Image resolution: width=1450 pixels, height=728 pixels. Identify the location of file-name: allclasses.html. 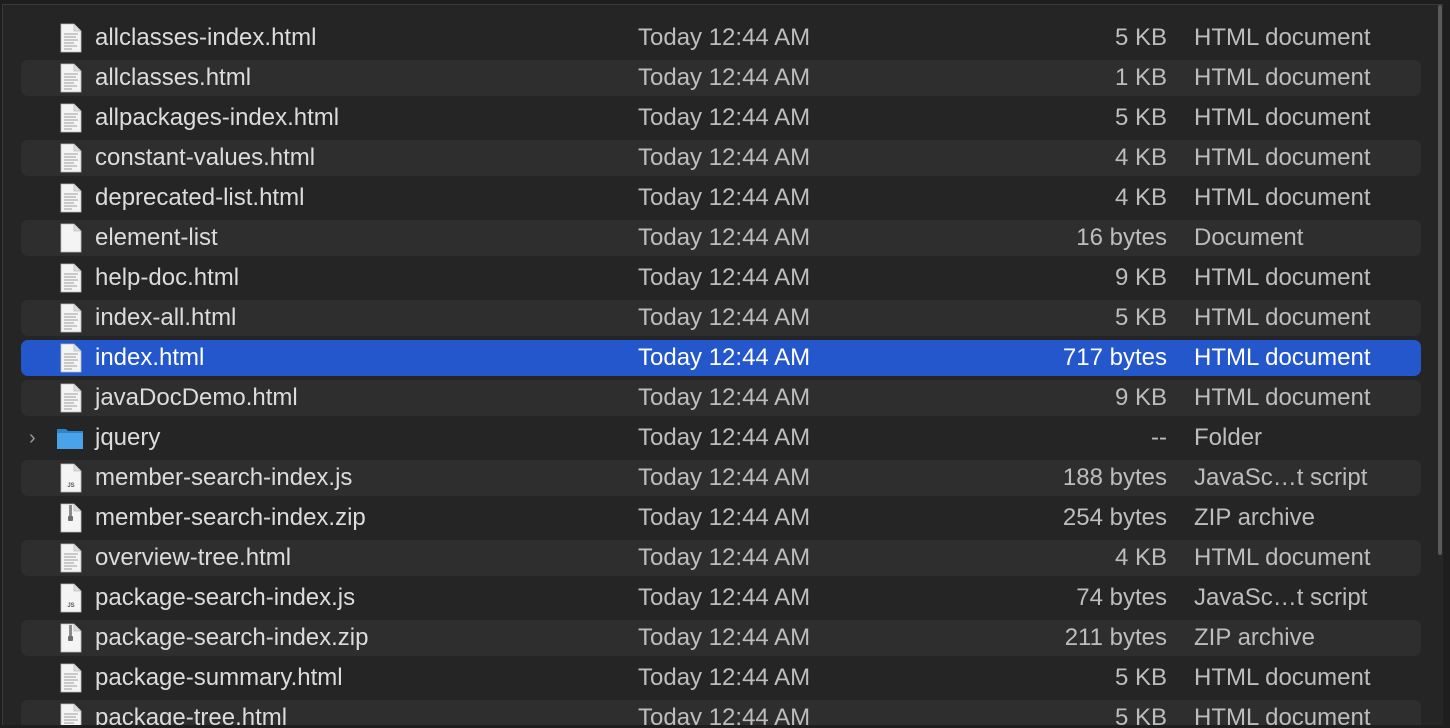
(173, 77).